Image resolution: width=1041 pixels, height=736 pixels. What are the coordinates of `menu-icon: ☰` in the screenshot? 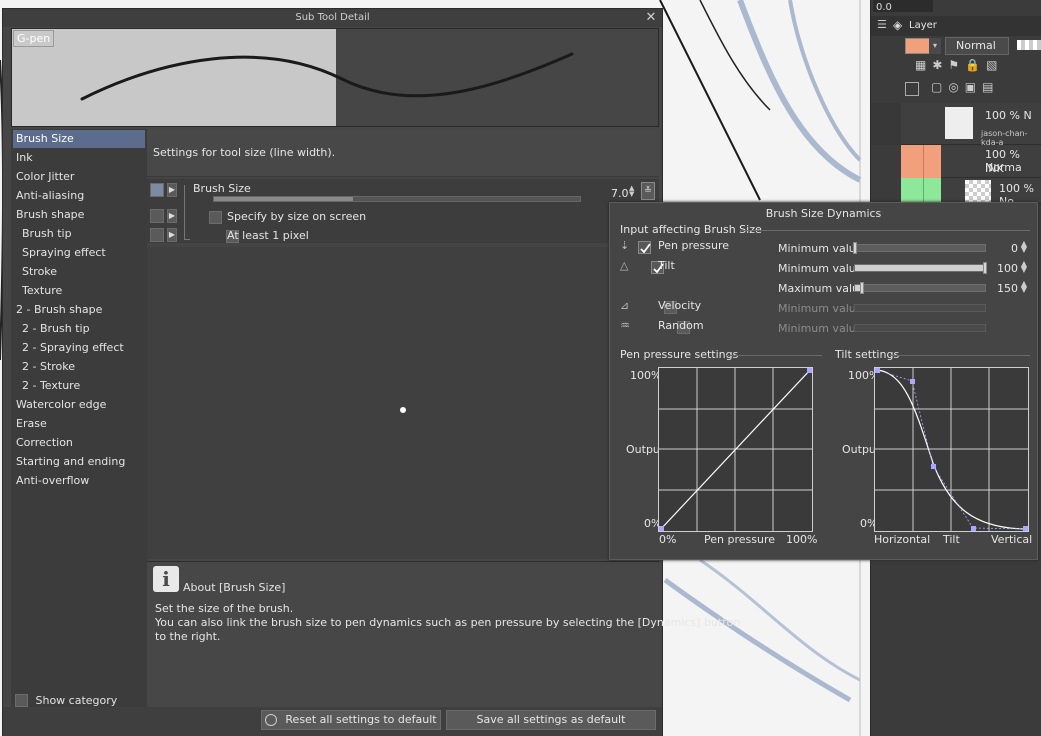 It's located at (882, 24).